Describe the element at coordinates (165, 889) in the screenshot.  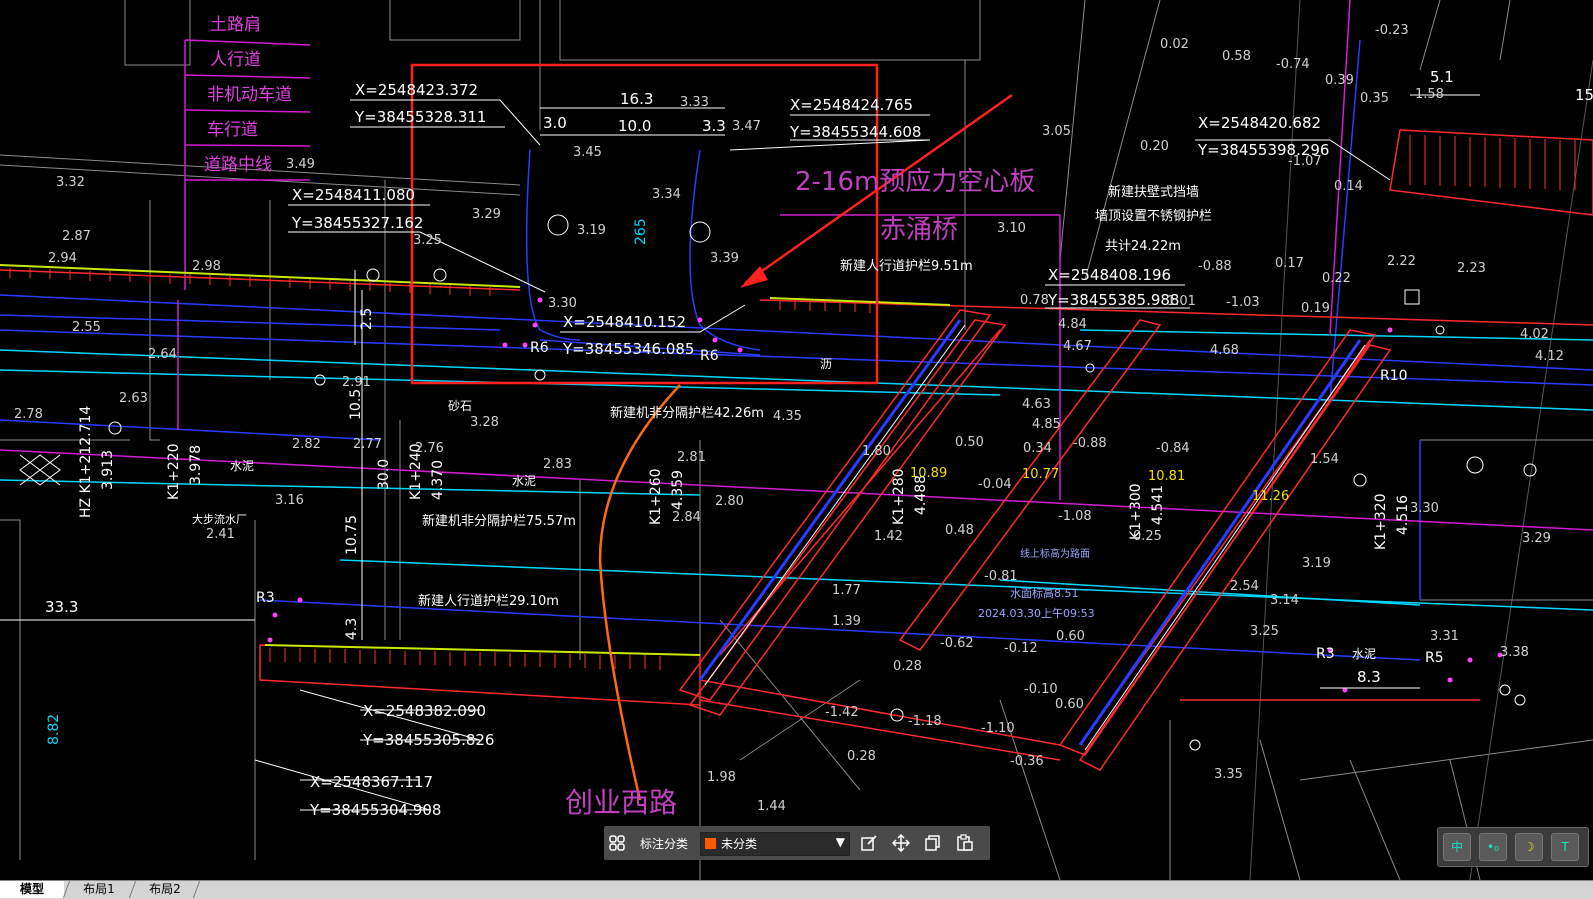
I see `tab-layout2: 布局2` at that location.